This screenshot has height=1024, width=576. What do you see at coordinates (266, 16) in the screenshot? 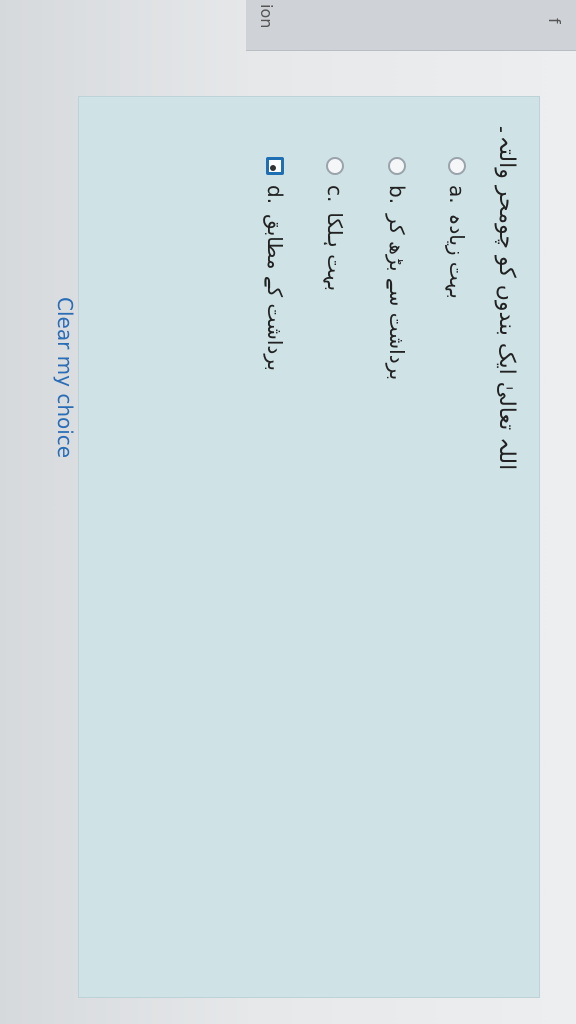
I see `side-label-bottom: ion` at bounding box center [266, 16].